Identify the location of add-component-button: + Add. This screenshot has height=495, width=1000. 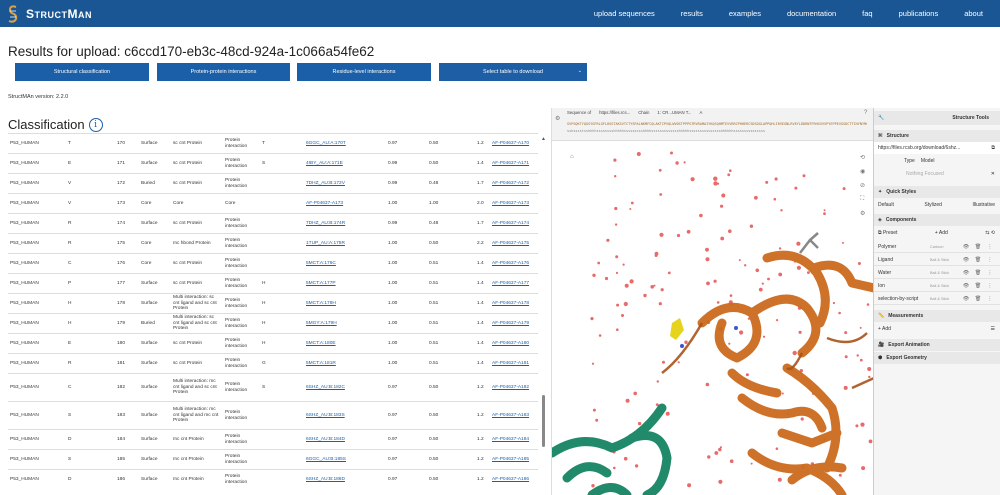
(941, 233).